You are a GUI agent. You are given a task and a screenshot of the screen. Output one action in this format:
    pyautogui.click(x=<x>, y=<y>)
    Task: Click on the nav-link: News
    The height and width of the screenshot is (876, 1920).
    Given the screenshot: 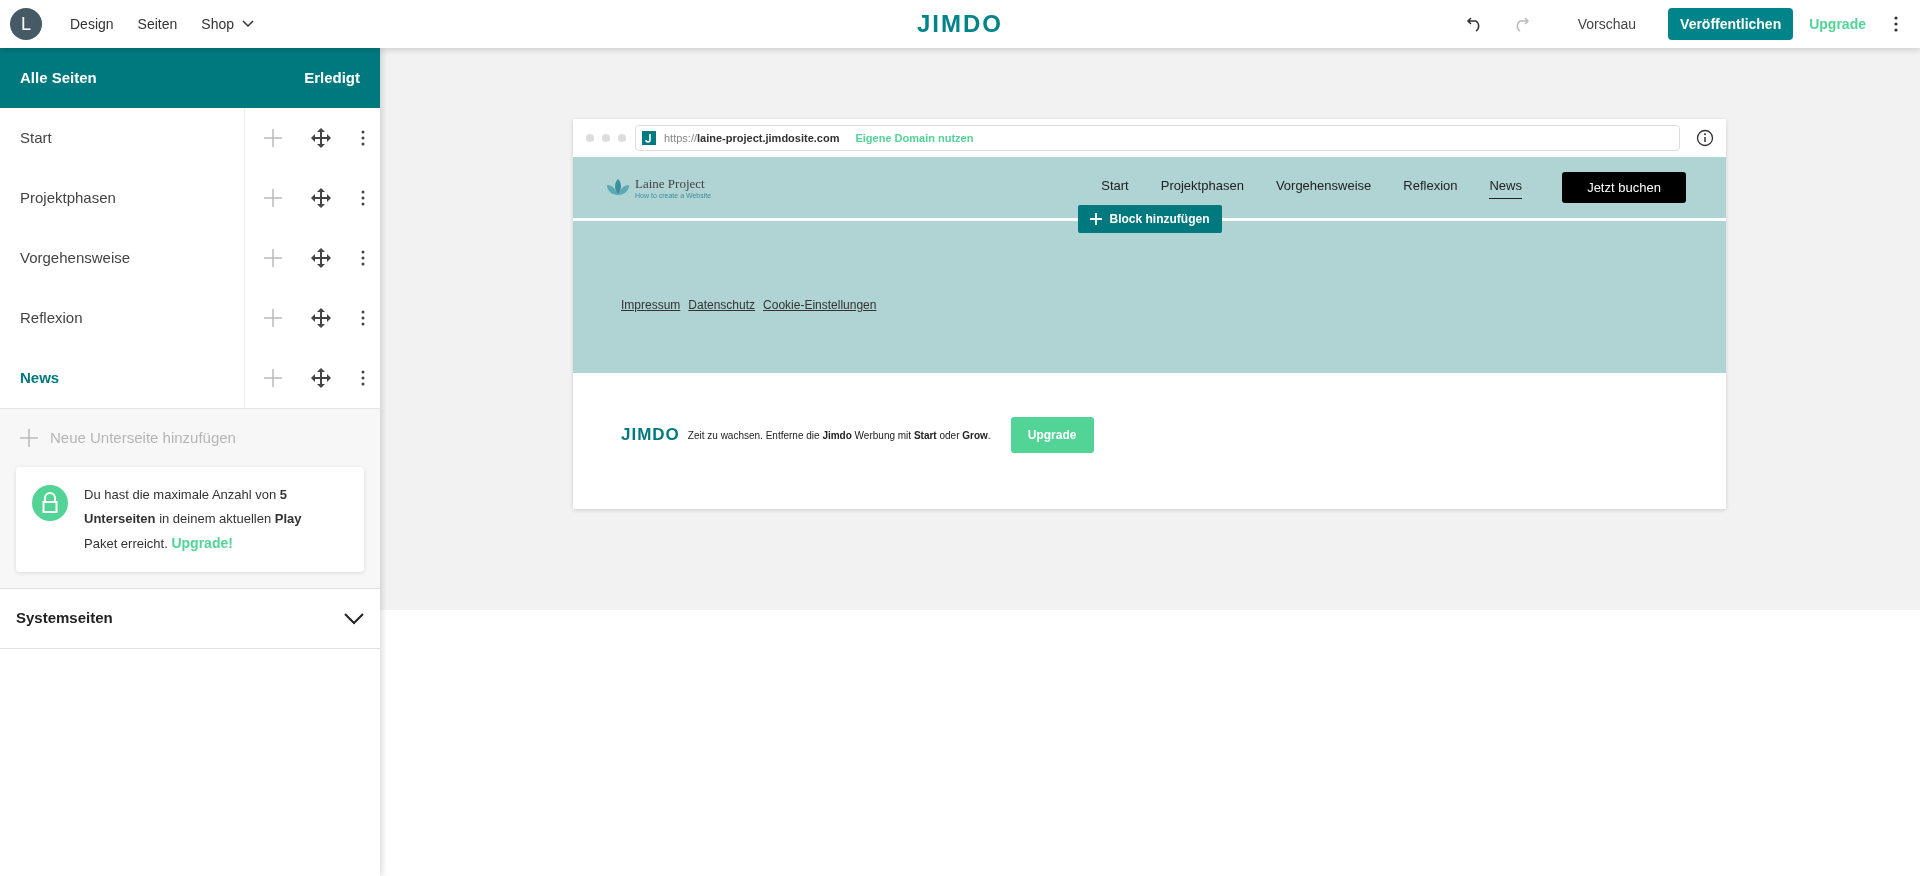 What is the action you would take?
    pyautogui.click(x=1505, y=187)
    